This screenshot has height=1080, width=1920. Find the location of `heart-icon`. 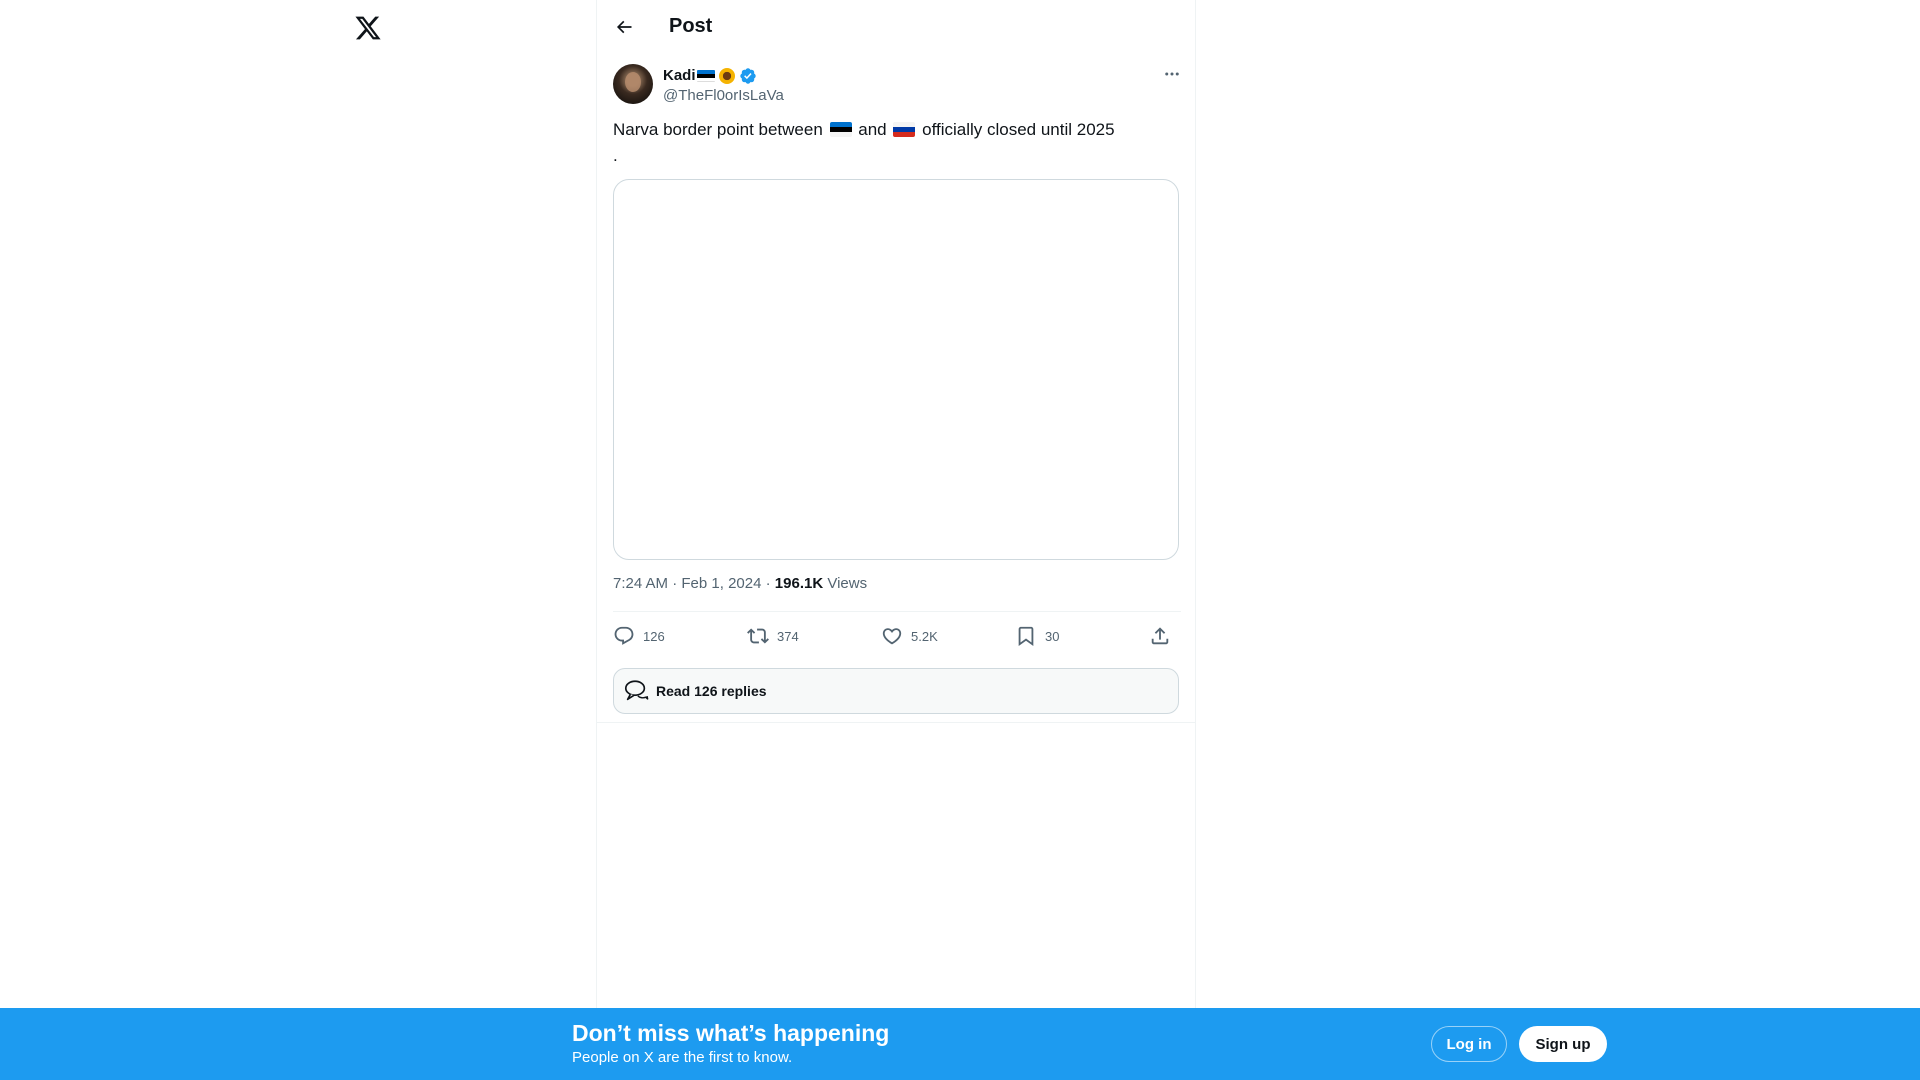

heart-icon is located at coordinates (892, 636).